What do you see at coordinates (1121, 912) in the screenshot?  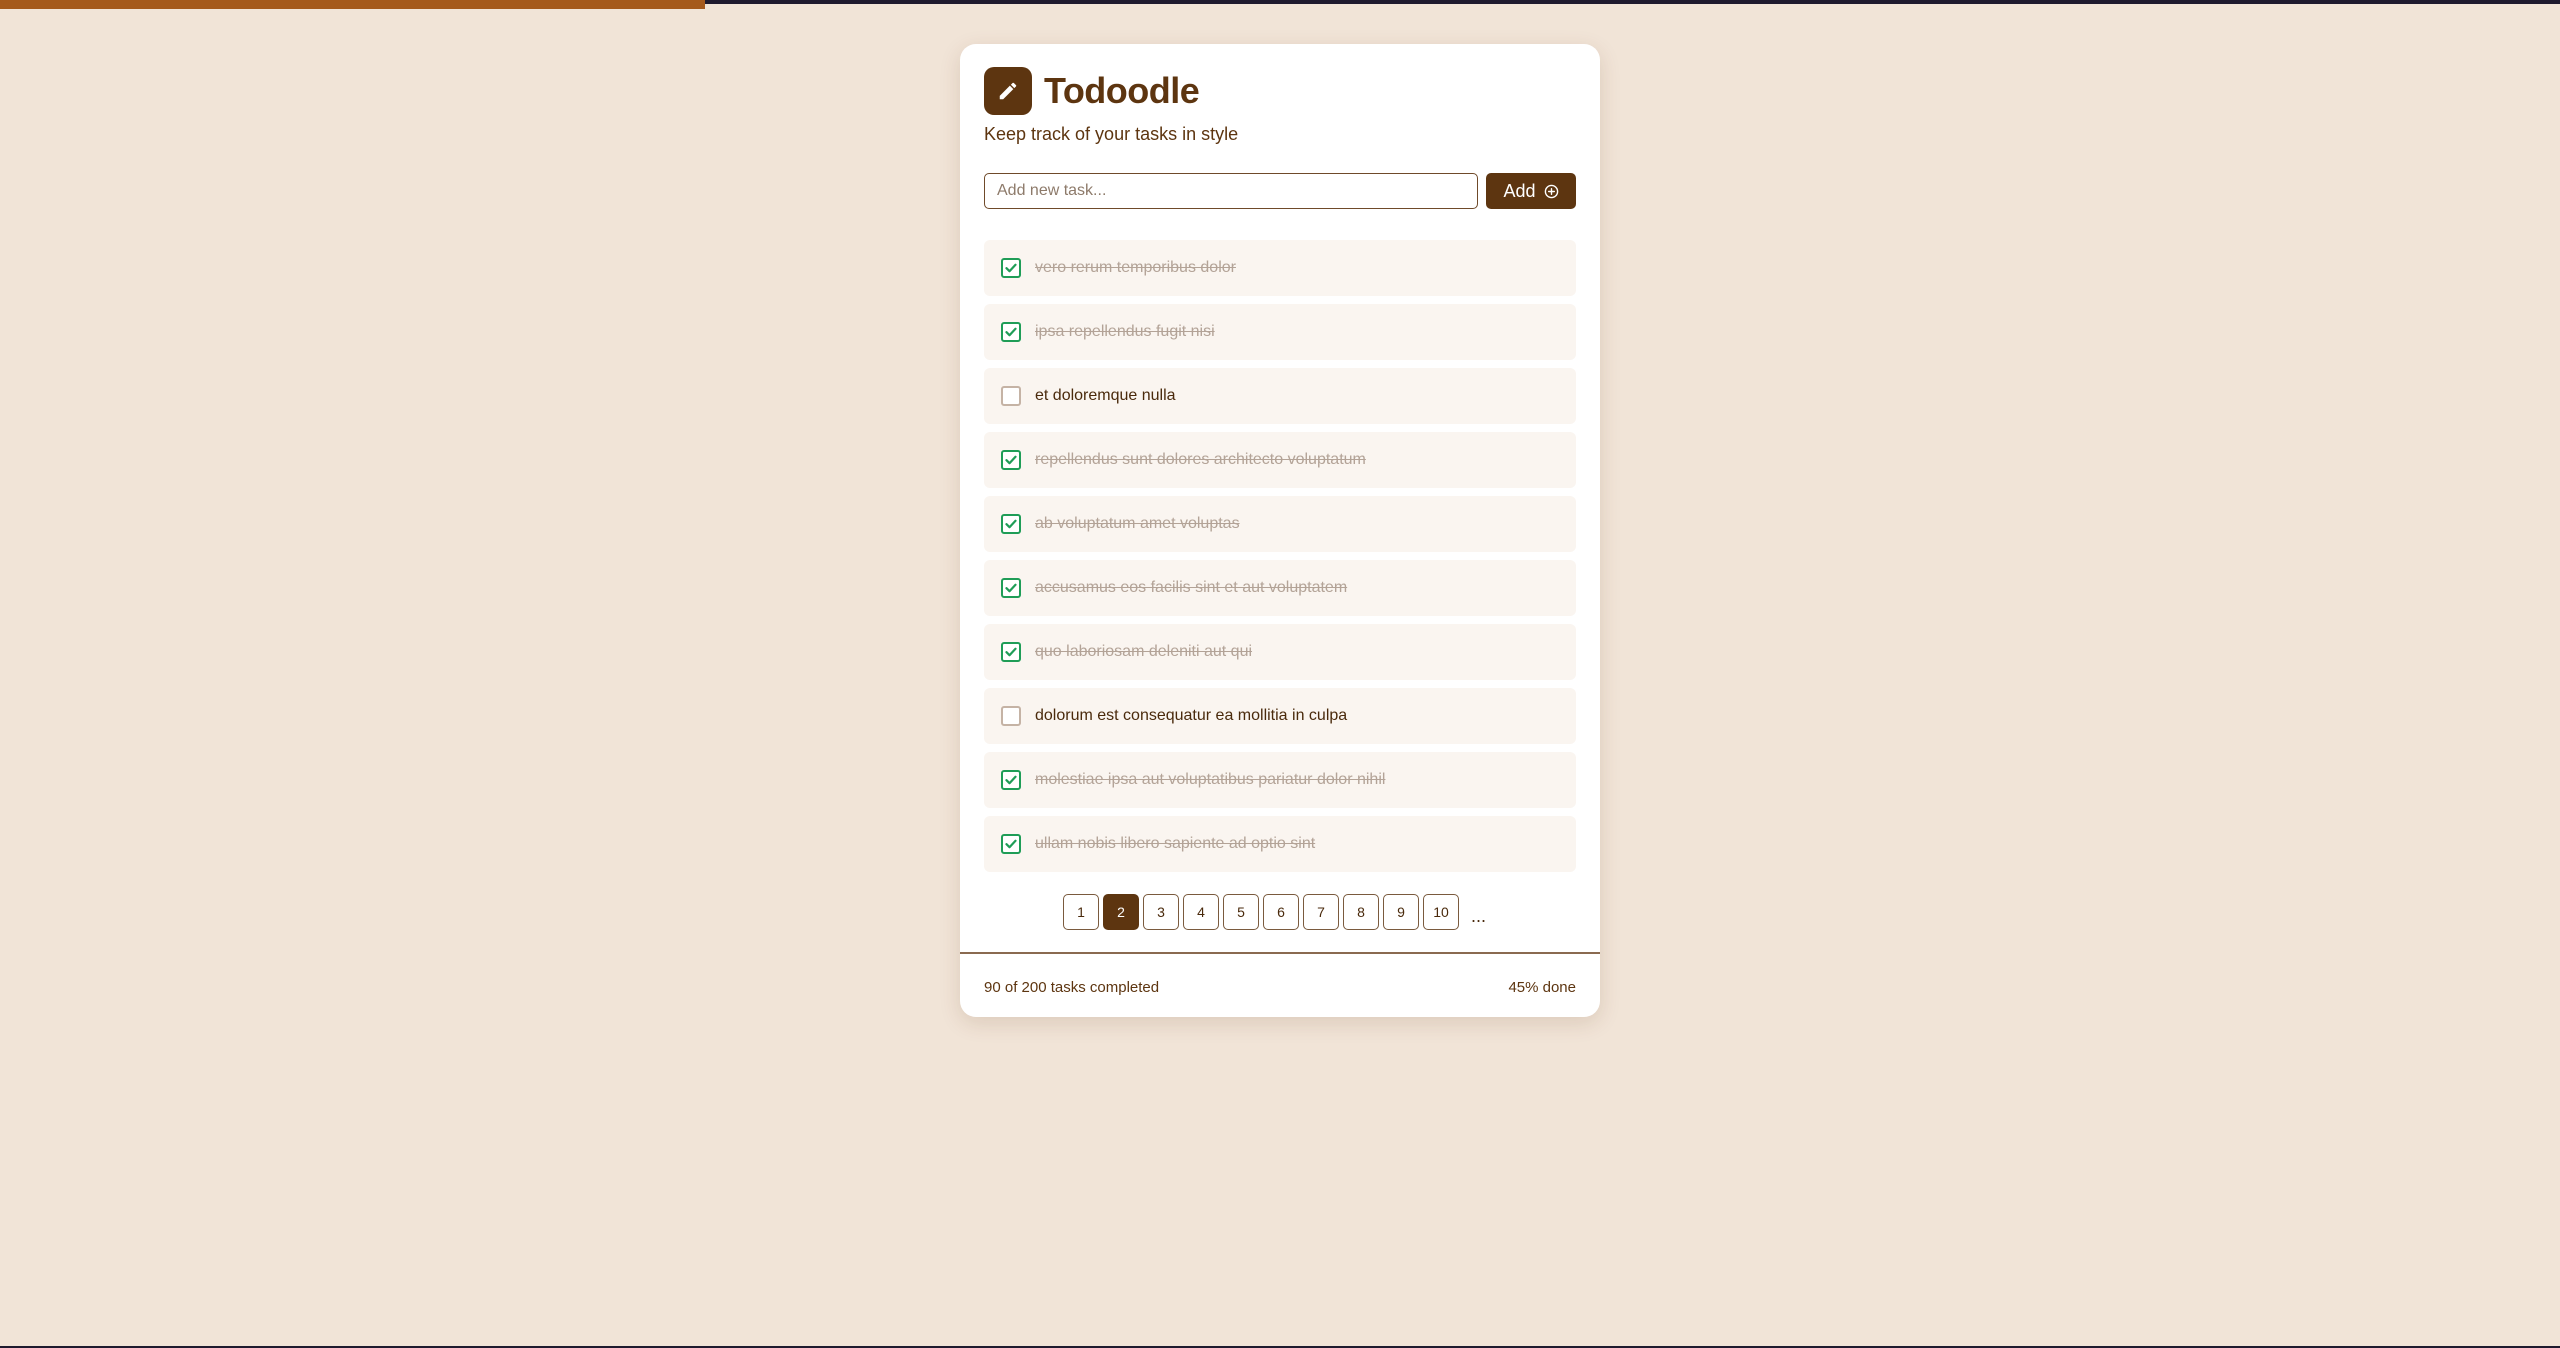 I see `page-button-2: 2` at bounding box center [1121, 912].